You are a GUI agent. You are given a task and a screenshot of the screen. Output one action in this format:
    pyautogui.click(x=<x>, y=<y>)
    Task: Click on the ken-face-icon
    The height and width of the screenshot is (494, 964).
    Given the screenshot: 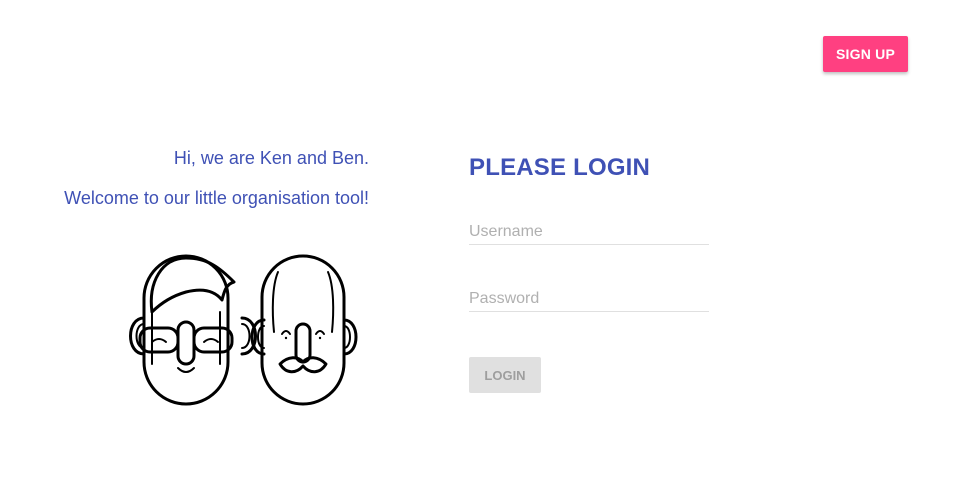 What is the action you would take?
    pyautogui.click(x=193, y=330)
    